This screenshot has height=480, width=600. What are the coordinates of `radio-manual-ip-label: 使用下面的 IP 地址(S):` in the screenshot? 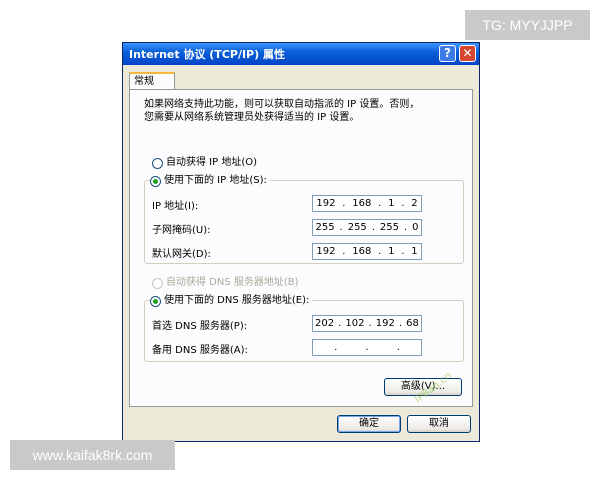 It's located at (215, 180).